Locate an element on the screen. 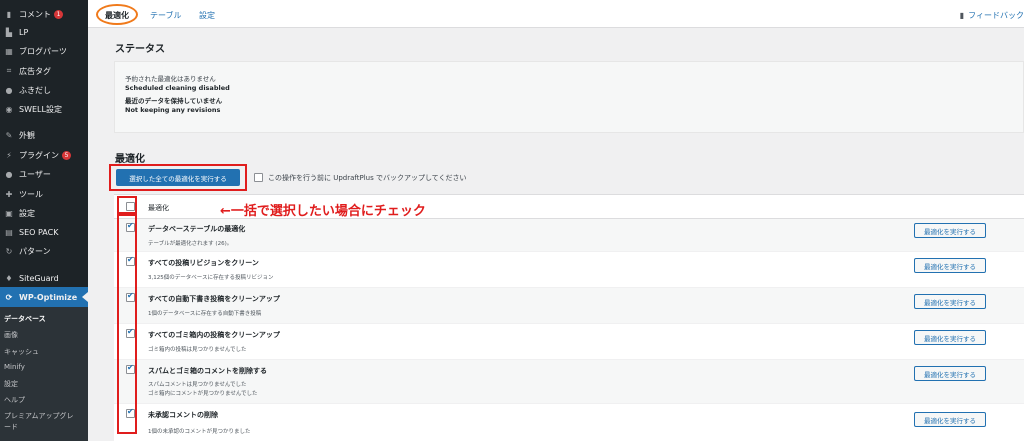  row-title: すべてのゴミ箱内の投稿をクリーンアップ is located at coordinates (214, 335).